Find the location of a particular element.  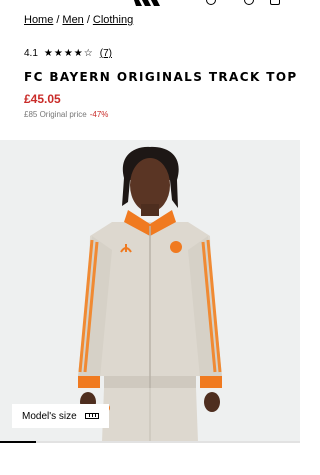

top-navigation is located at coordinates (150, 4).